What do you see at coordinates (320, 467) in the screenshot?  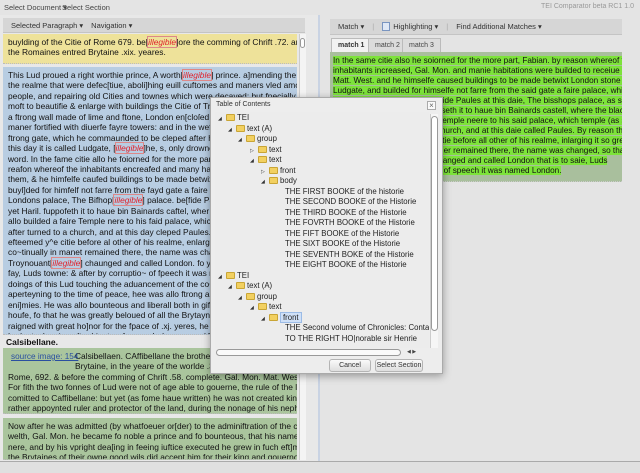 I see `status-bar` at bounding box center [320, 467].